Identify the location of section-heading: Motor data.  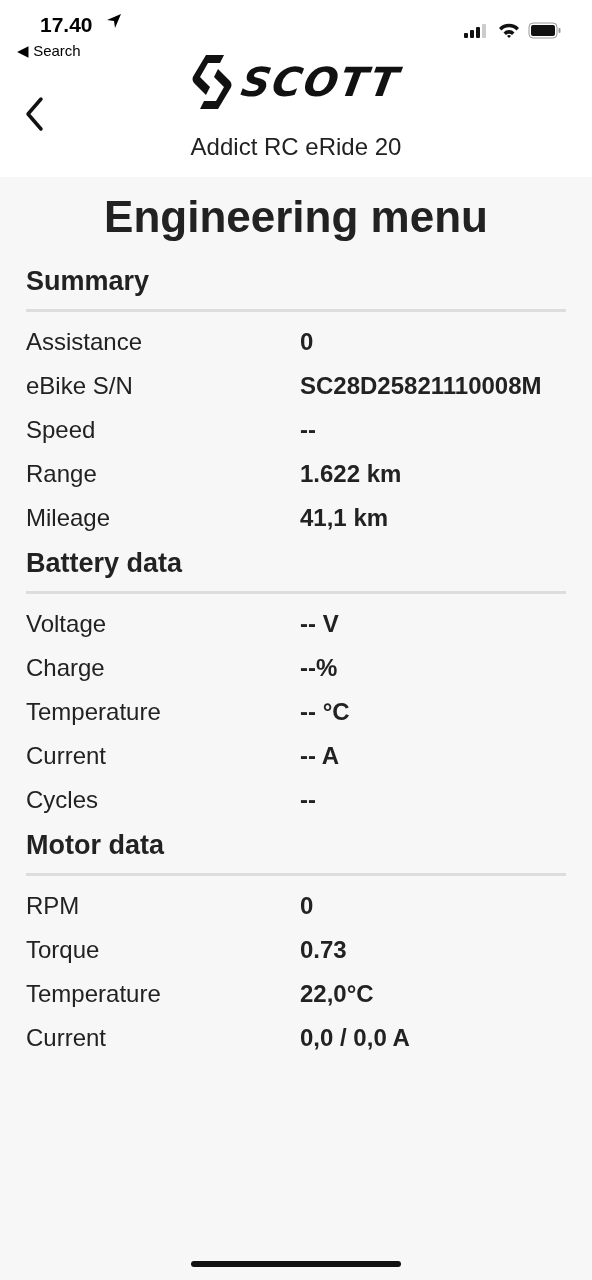
(296, 852).